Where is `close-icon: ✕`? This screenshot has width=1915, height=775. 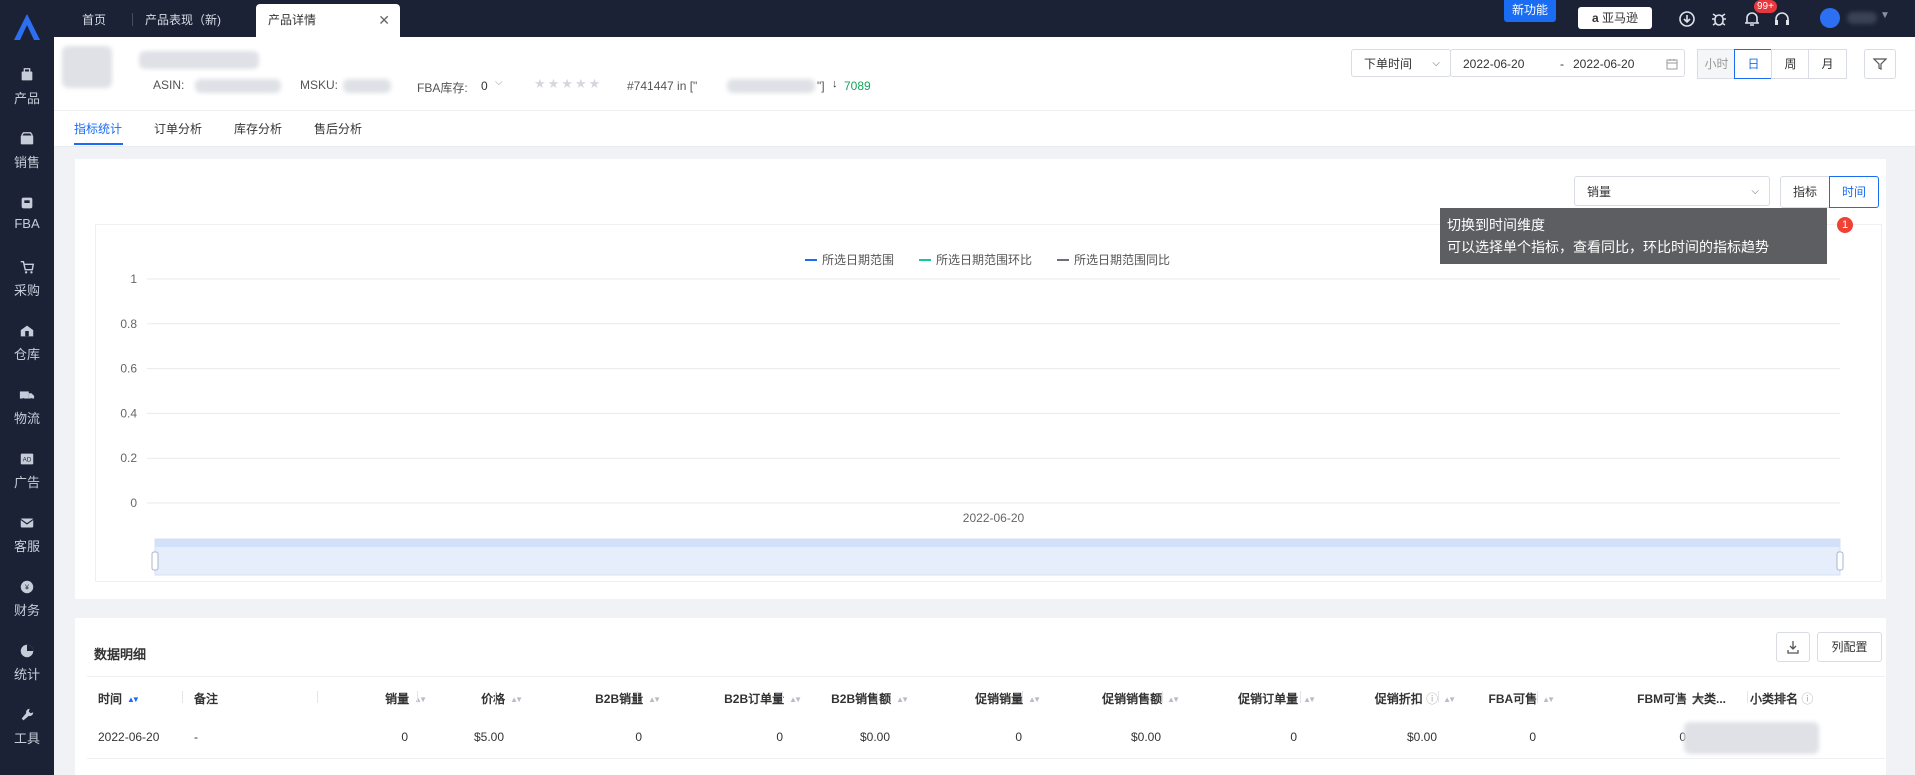
close-icon: ✕ is located at coordinates (384, 20).